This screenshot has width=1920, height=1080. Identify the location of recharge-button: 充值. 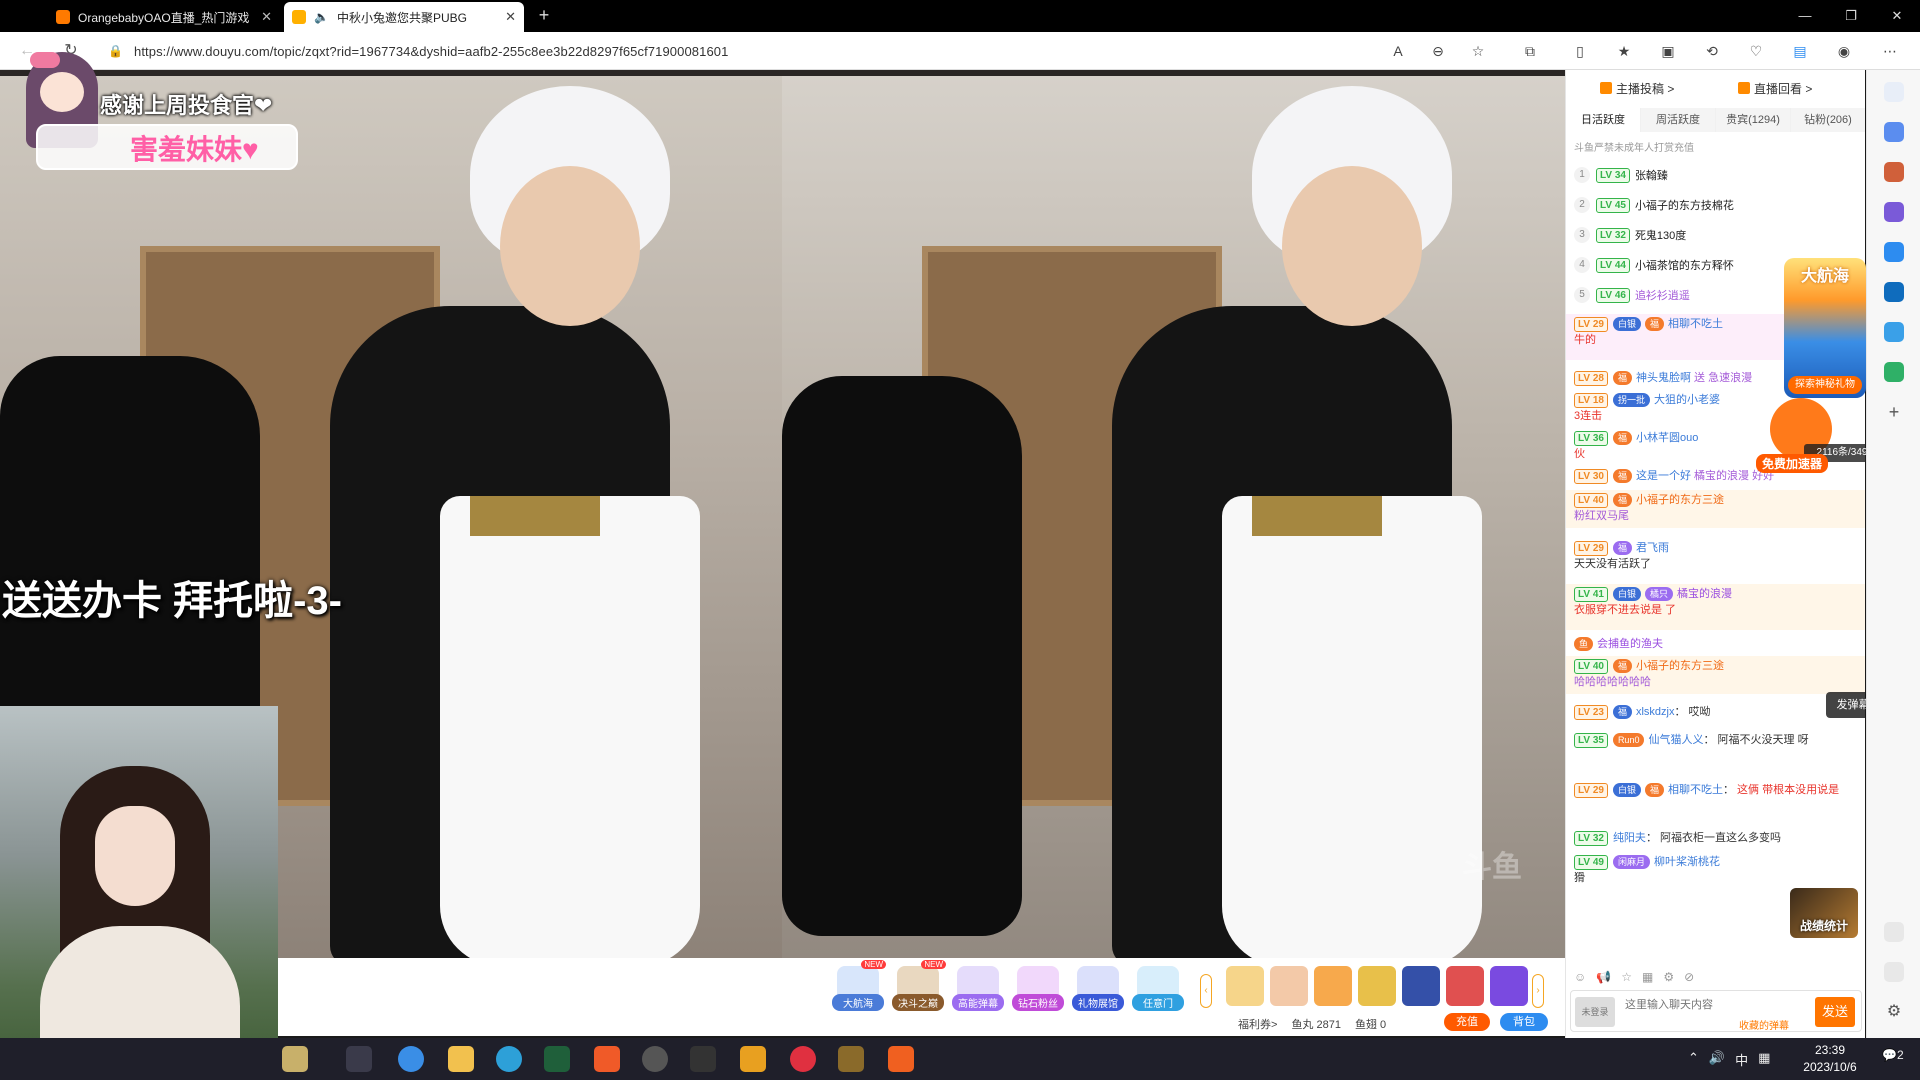
(1467, 1022).